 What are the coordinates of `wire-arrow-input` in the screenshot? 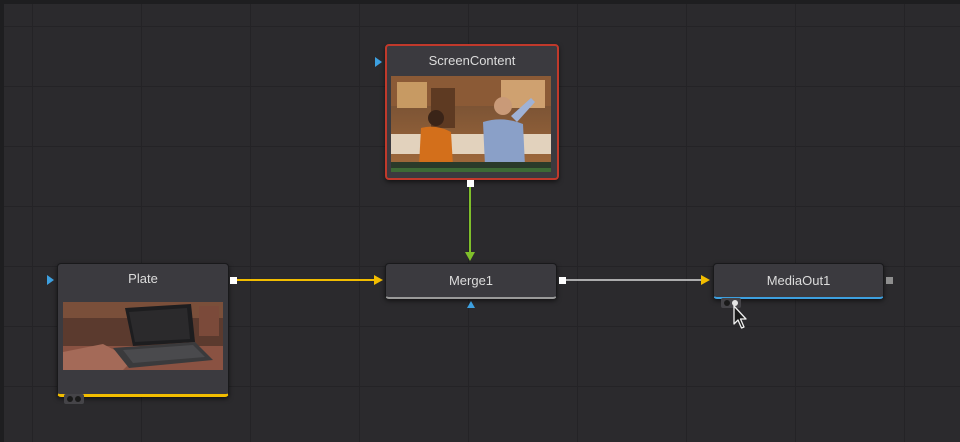 It's located at (705, 280).